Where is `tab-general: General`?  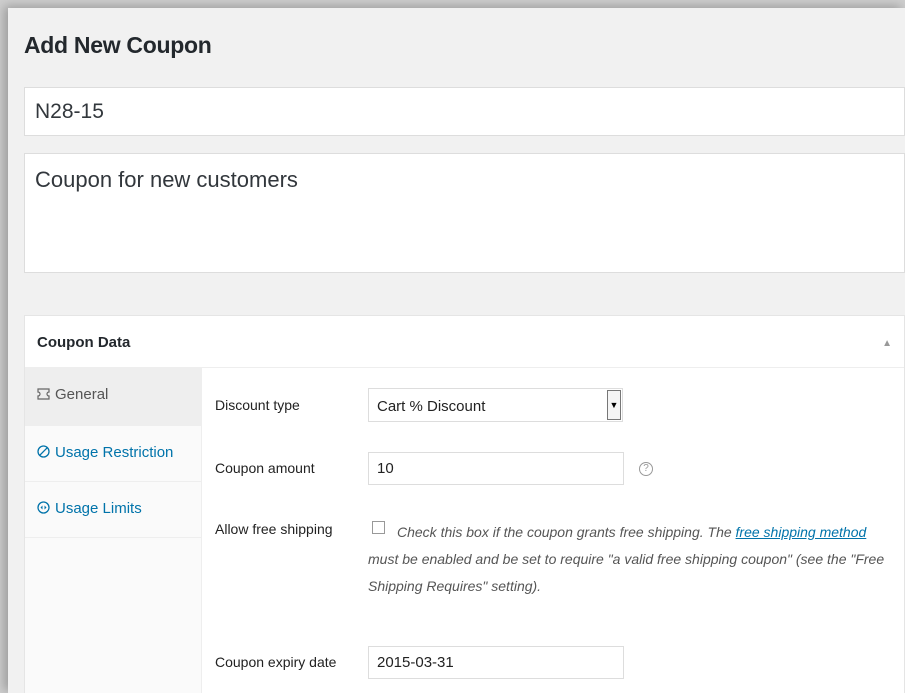 tab-general: General is located at coordinates (113, 397).